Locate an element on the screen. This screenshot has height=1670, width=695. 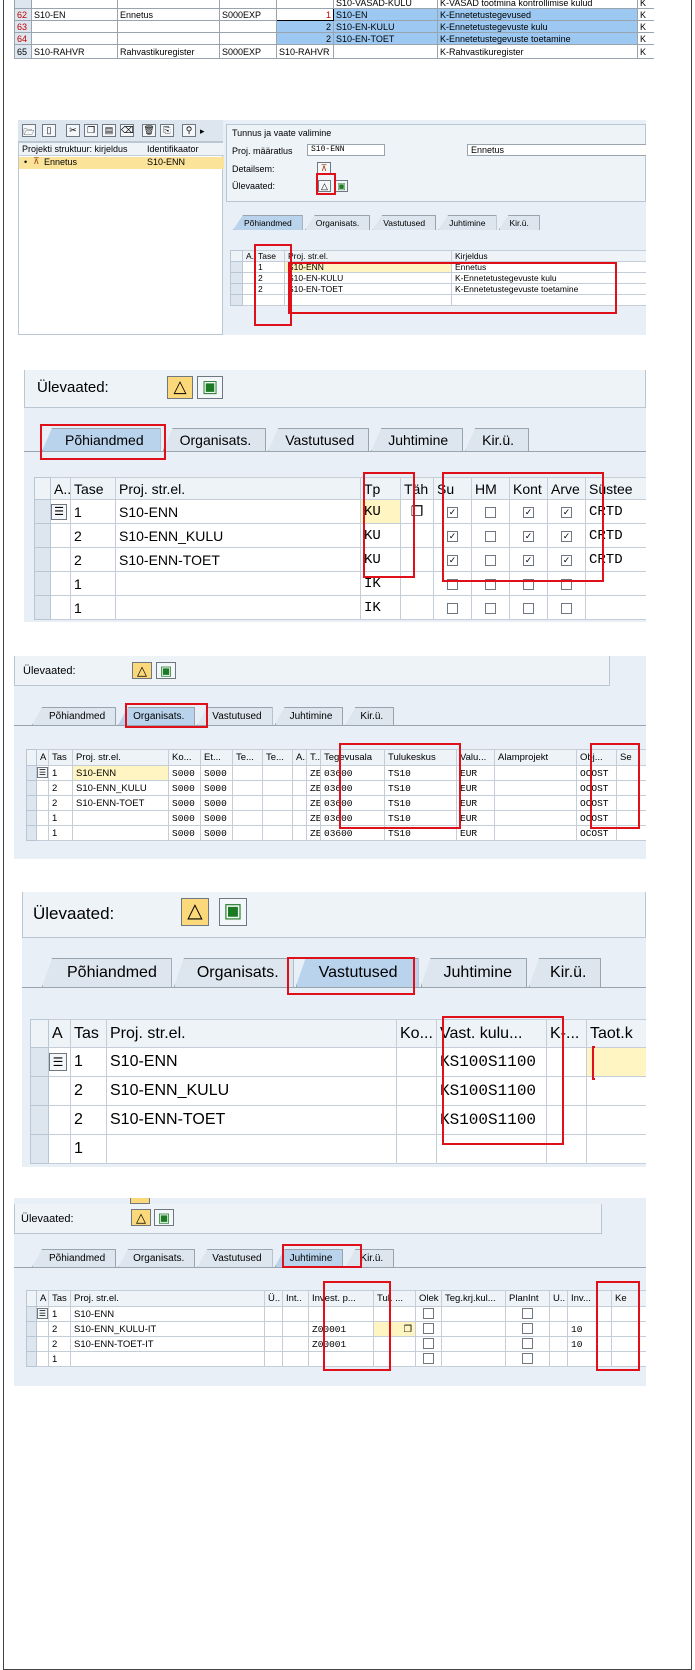
cell: S10-EN-TOET is located at coordinates (385, 38).